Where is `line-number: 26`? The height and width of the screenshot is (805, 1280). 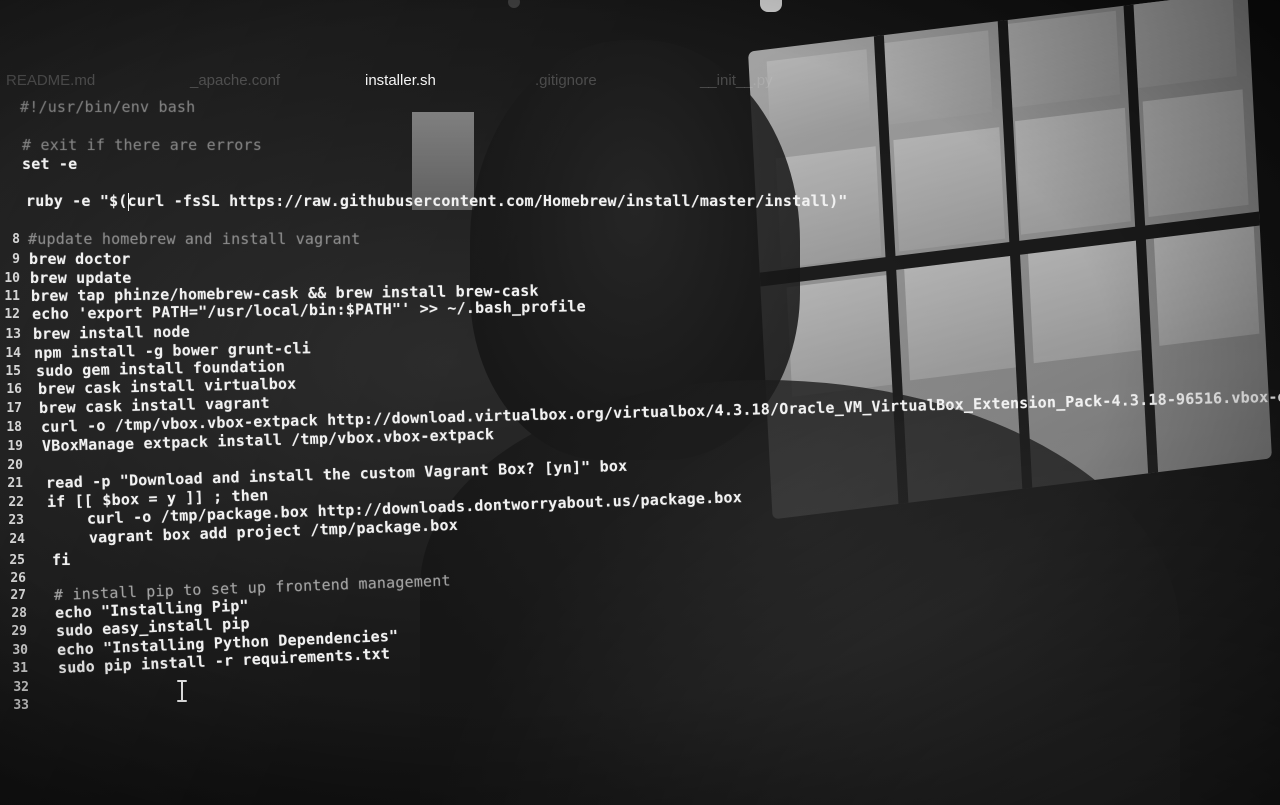
line-number: 26 is located at coordinates (18, 578).